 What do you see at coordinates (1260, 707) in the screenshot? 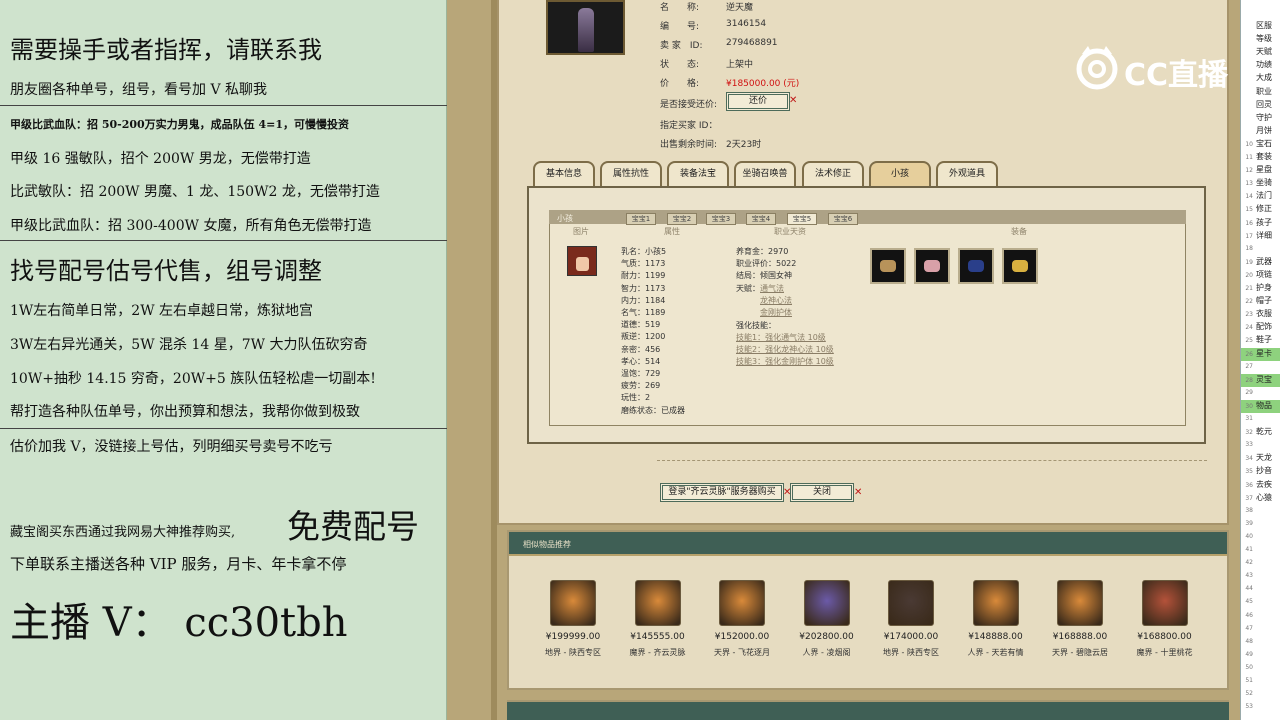
I see `side-row: 53` at bounding box center [1260, 707].